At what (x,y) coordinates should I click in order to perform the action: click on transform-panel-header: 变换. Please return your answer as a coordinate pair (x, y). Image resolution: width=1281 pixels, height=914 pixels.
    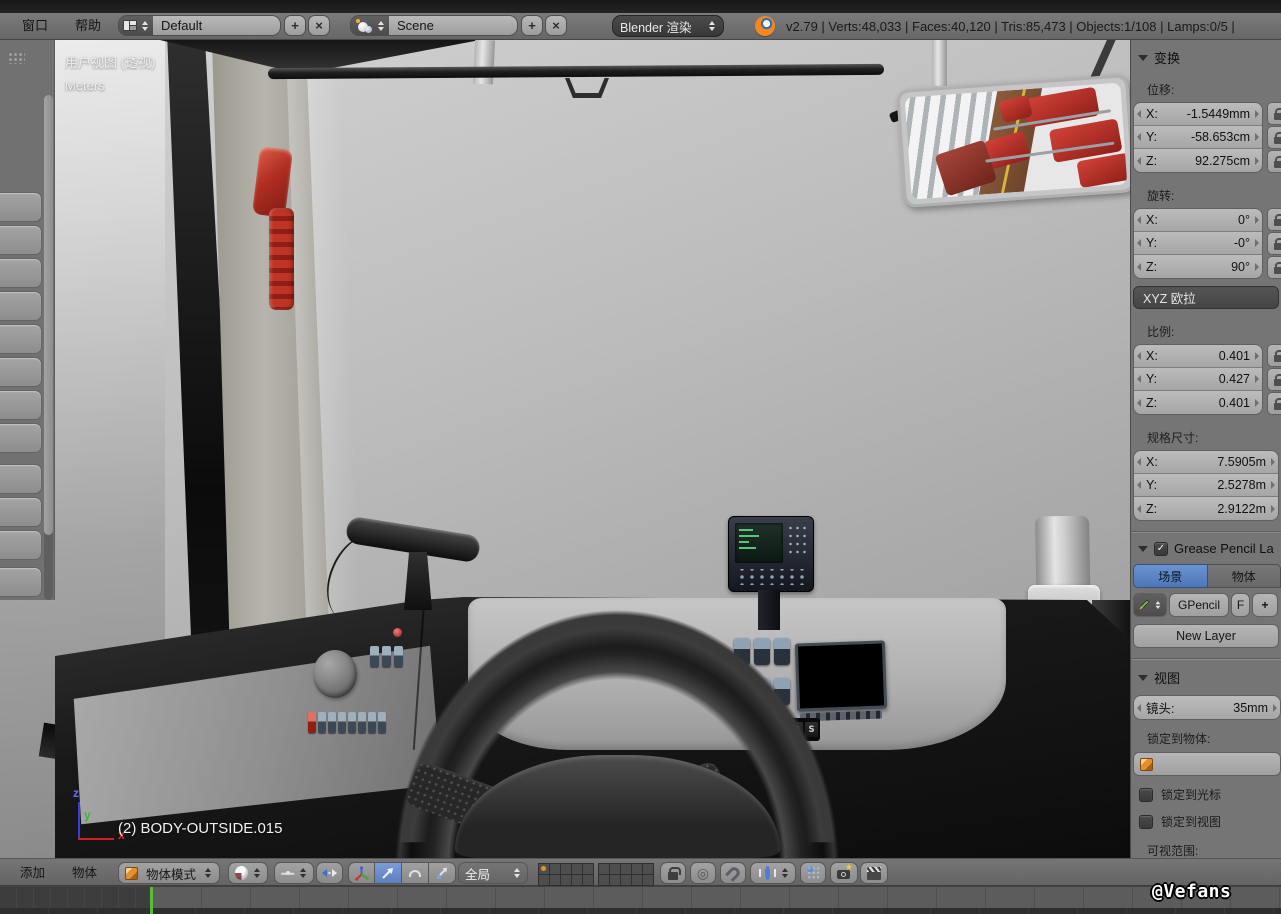
    Looking at the image, I should click on (1209, 57).